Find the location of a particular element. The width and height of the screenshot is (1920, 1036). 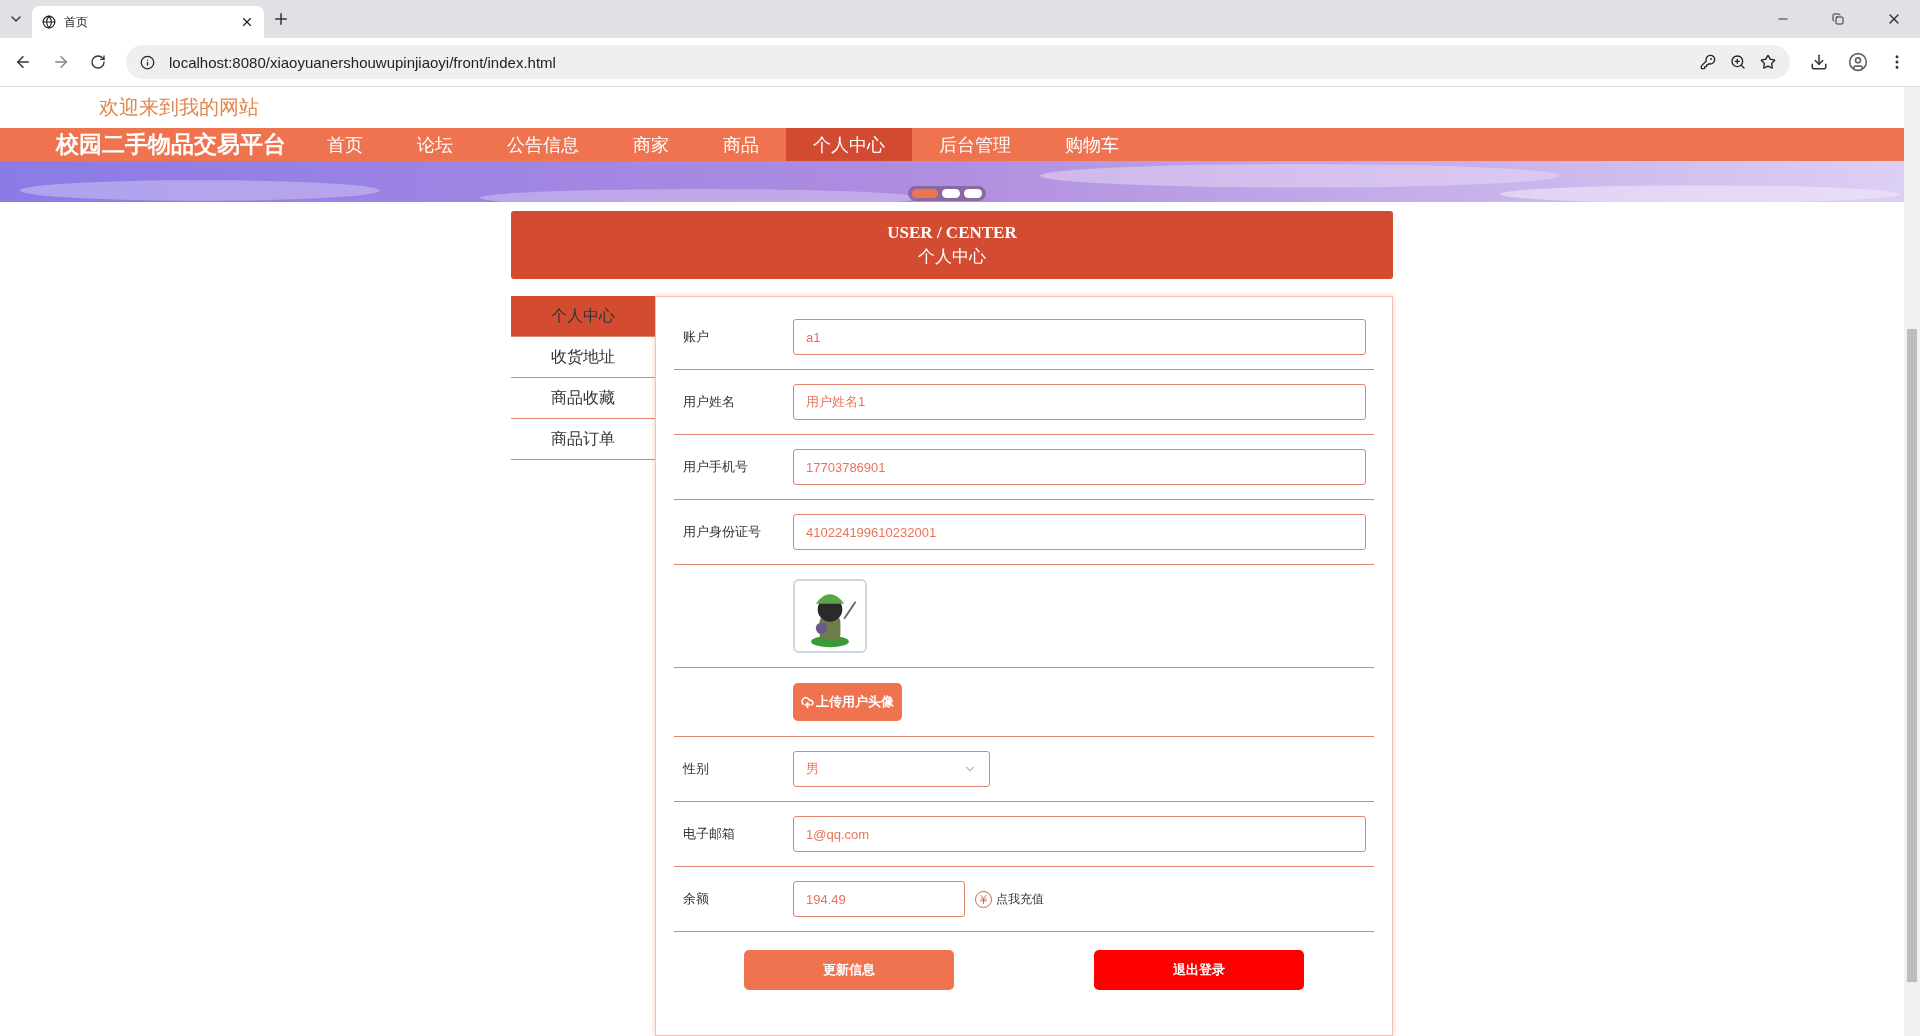

header-subtitle: 个人中心 is located at coordinates (952, 256).